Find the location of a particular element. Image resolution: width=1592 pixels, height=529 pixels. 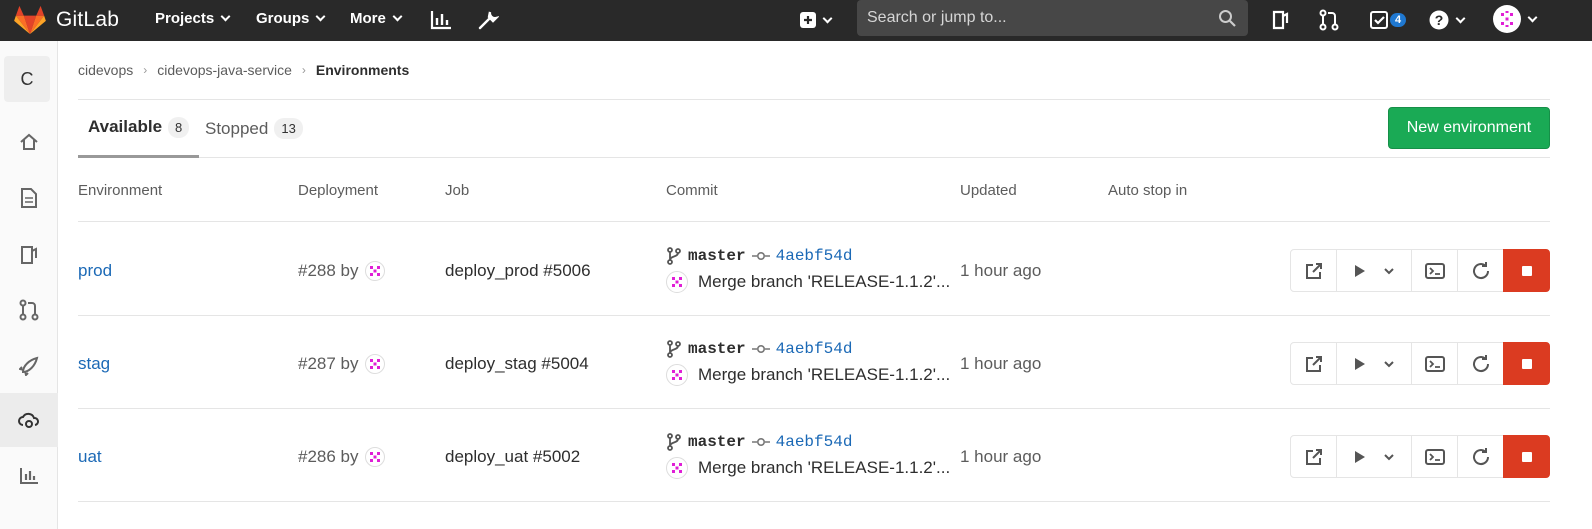

nav-more: More is located at coordinates (376, 18).